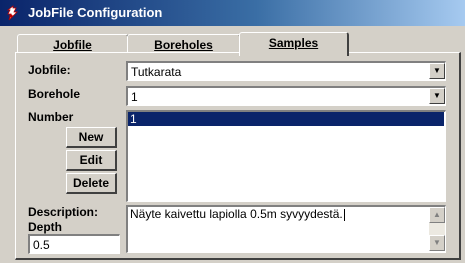 This screenshot has height=263, width=465. I want to click on number-label: Number, so click(51, 117).